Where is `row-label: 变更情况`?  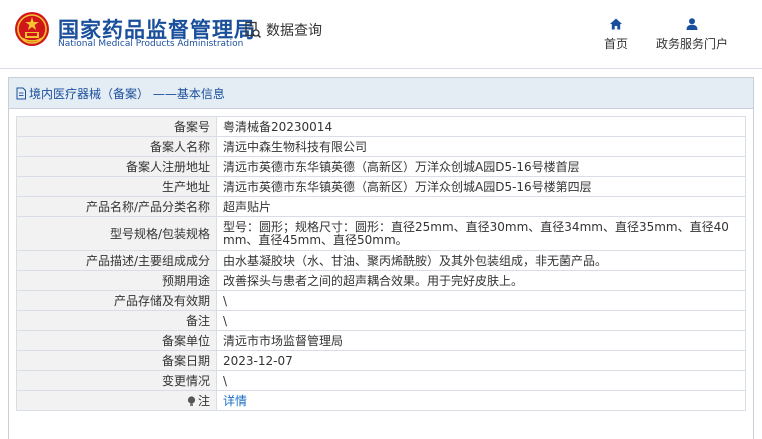 row-label: 变更情况 is located at coordinates (116, 380).